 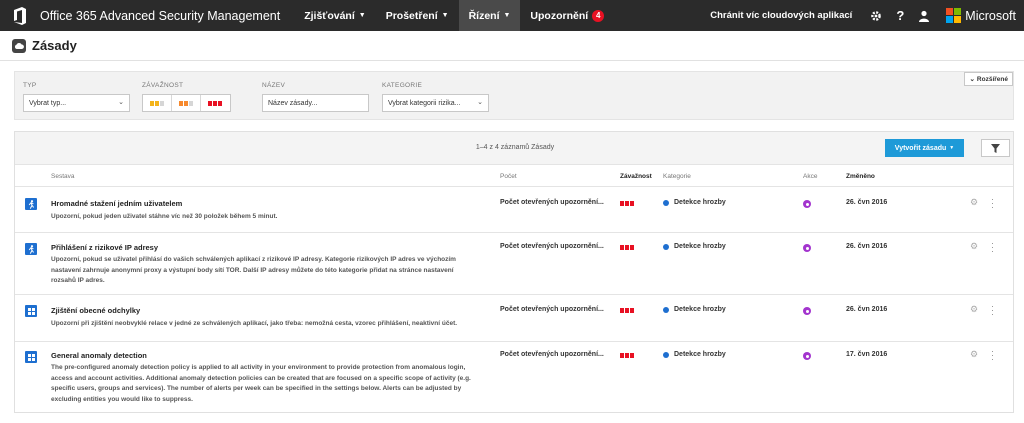 What do you see at coordinates (20, 16) in the screenshot?
I see `office-logo-icon` at bounding box center [20, 16].